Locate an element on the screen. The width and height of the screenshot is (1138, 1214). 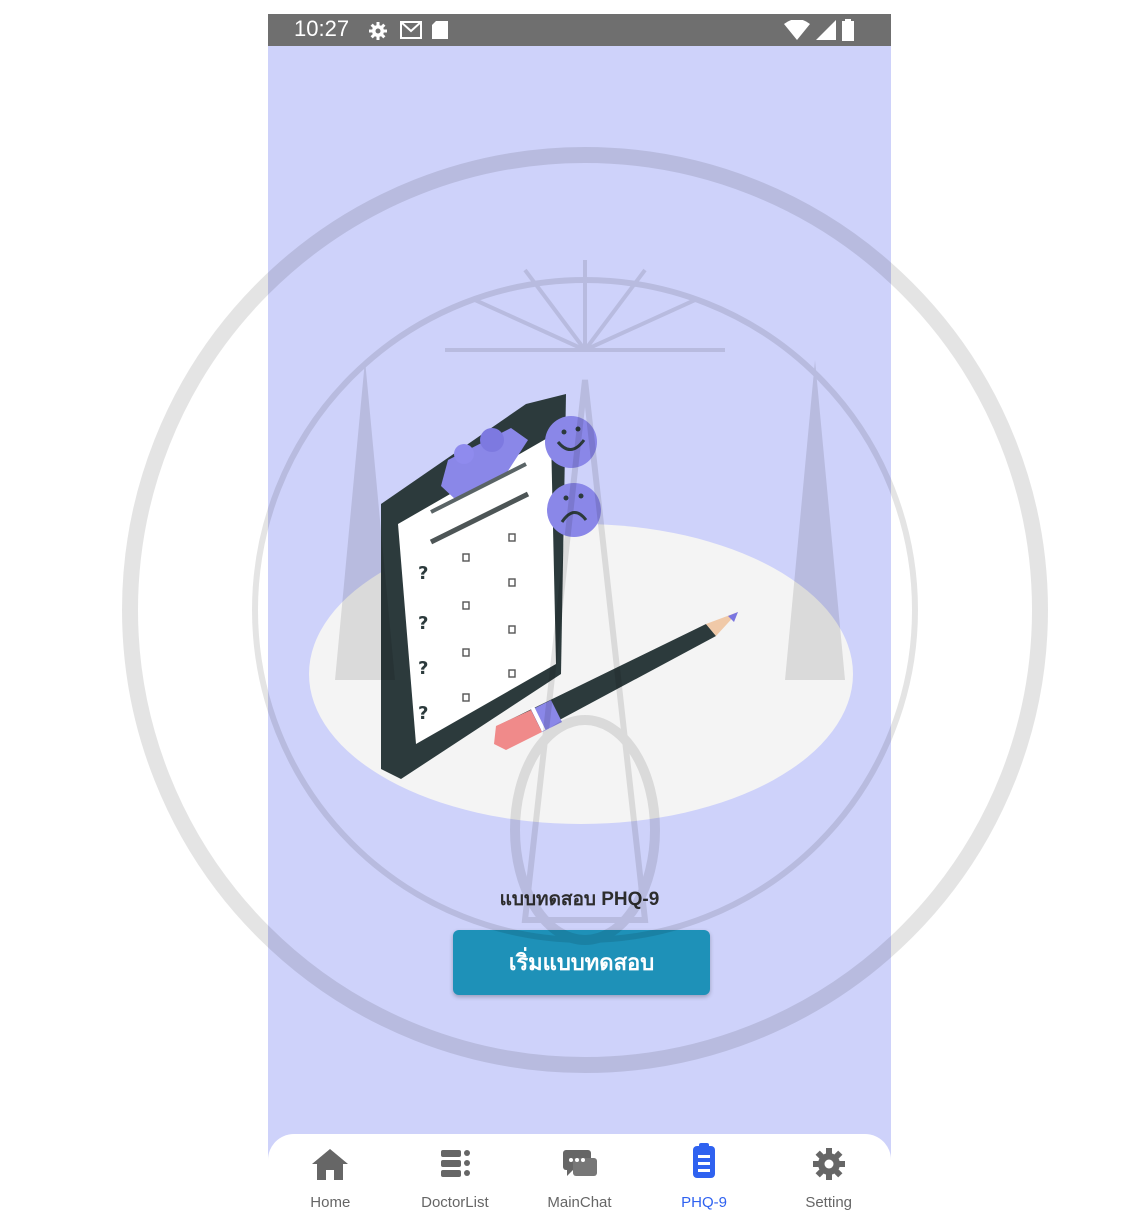
start-test-button: เริ่มแบบทดสอบ is located at coordinates (581, 962).